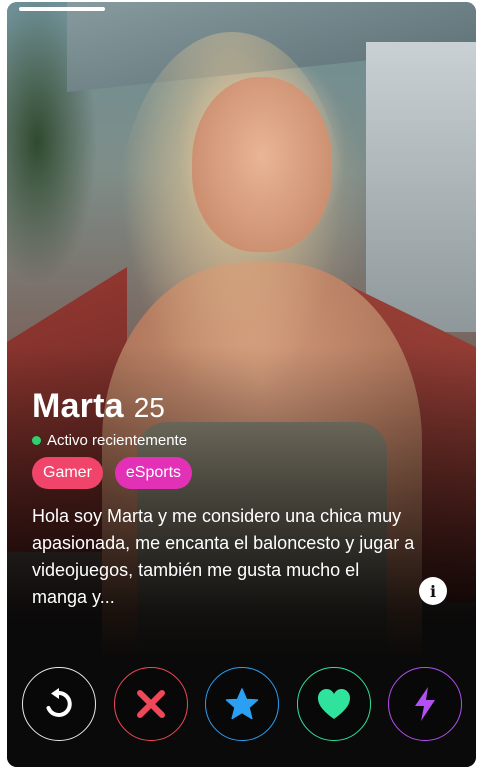 This screenshot has width=483, height=769. I want to click on rewind-icon, so click(59, 702).